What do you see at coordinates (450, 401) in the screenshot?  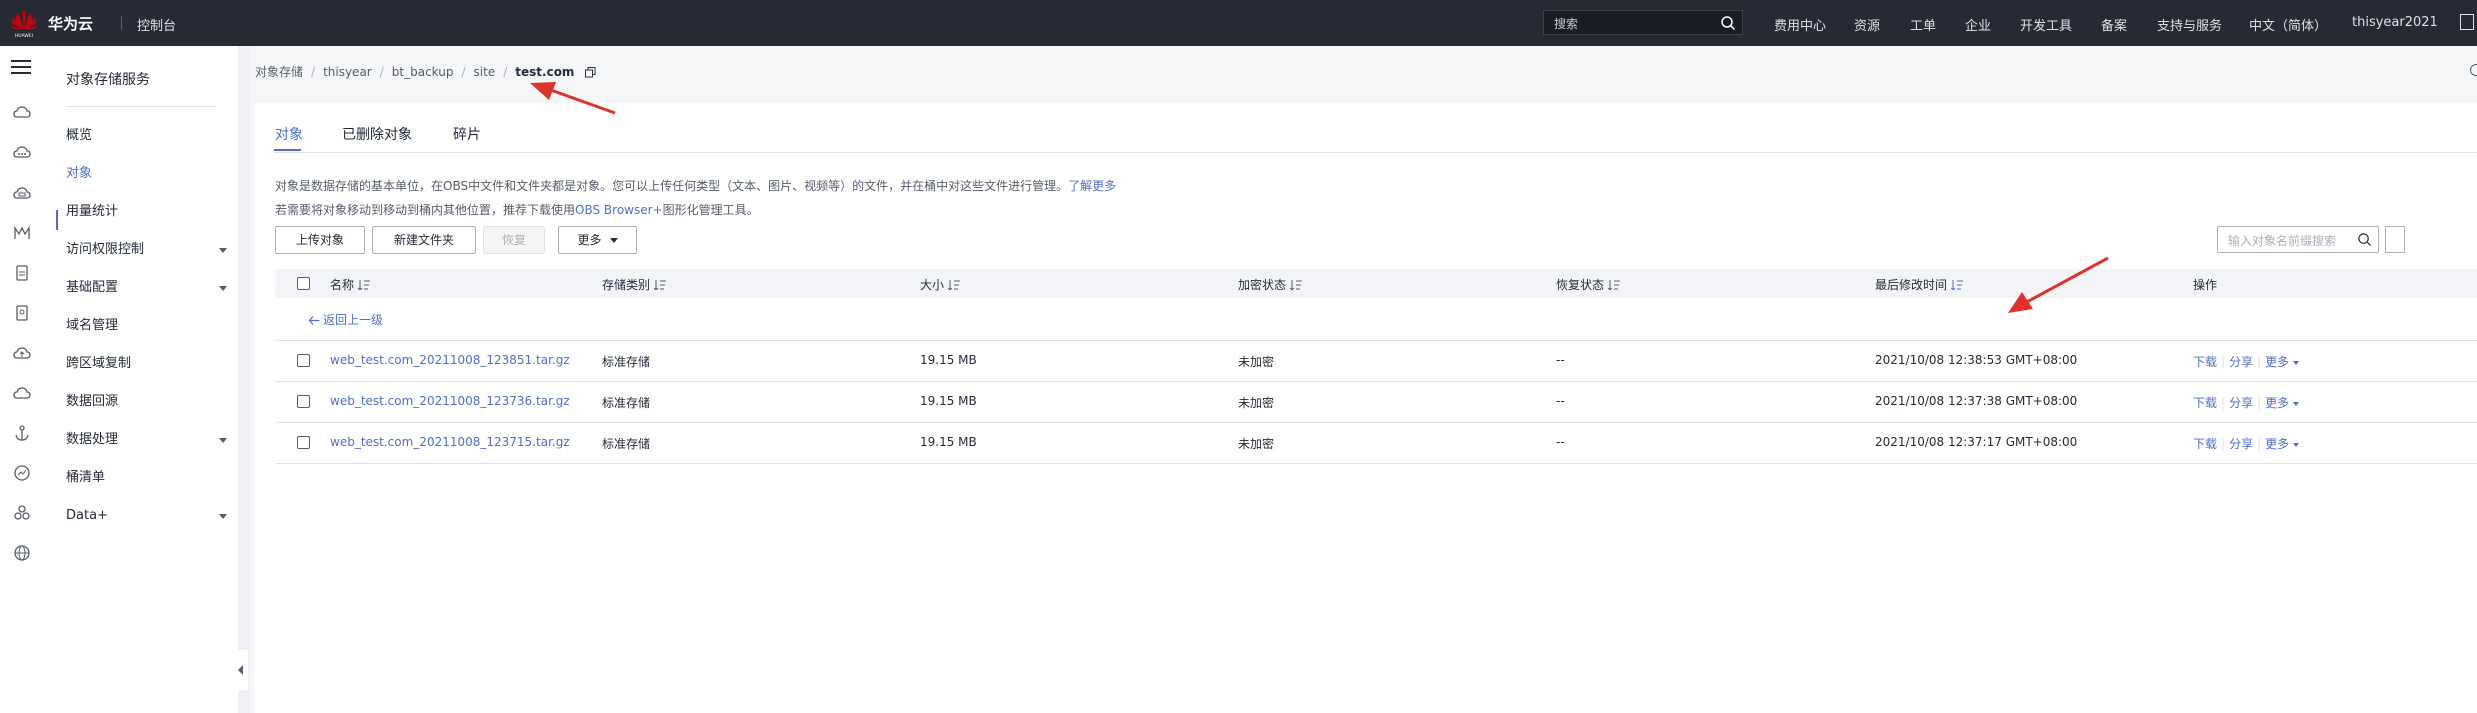 I see `object-name-link: web_test.com_20211008_123736.tar.gz` at bounding box center [450, 401].